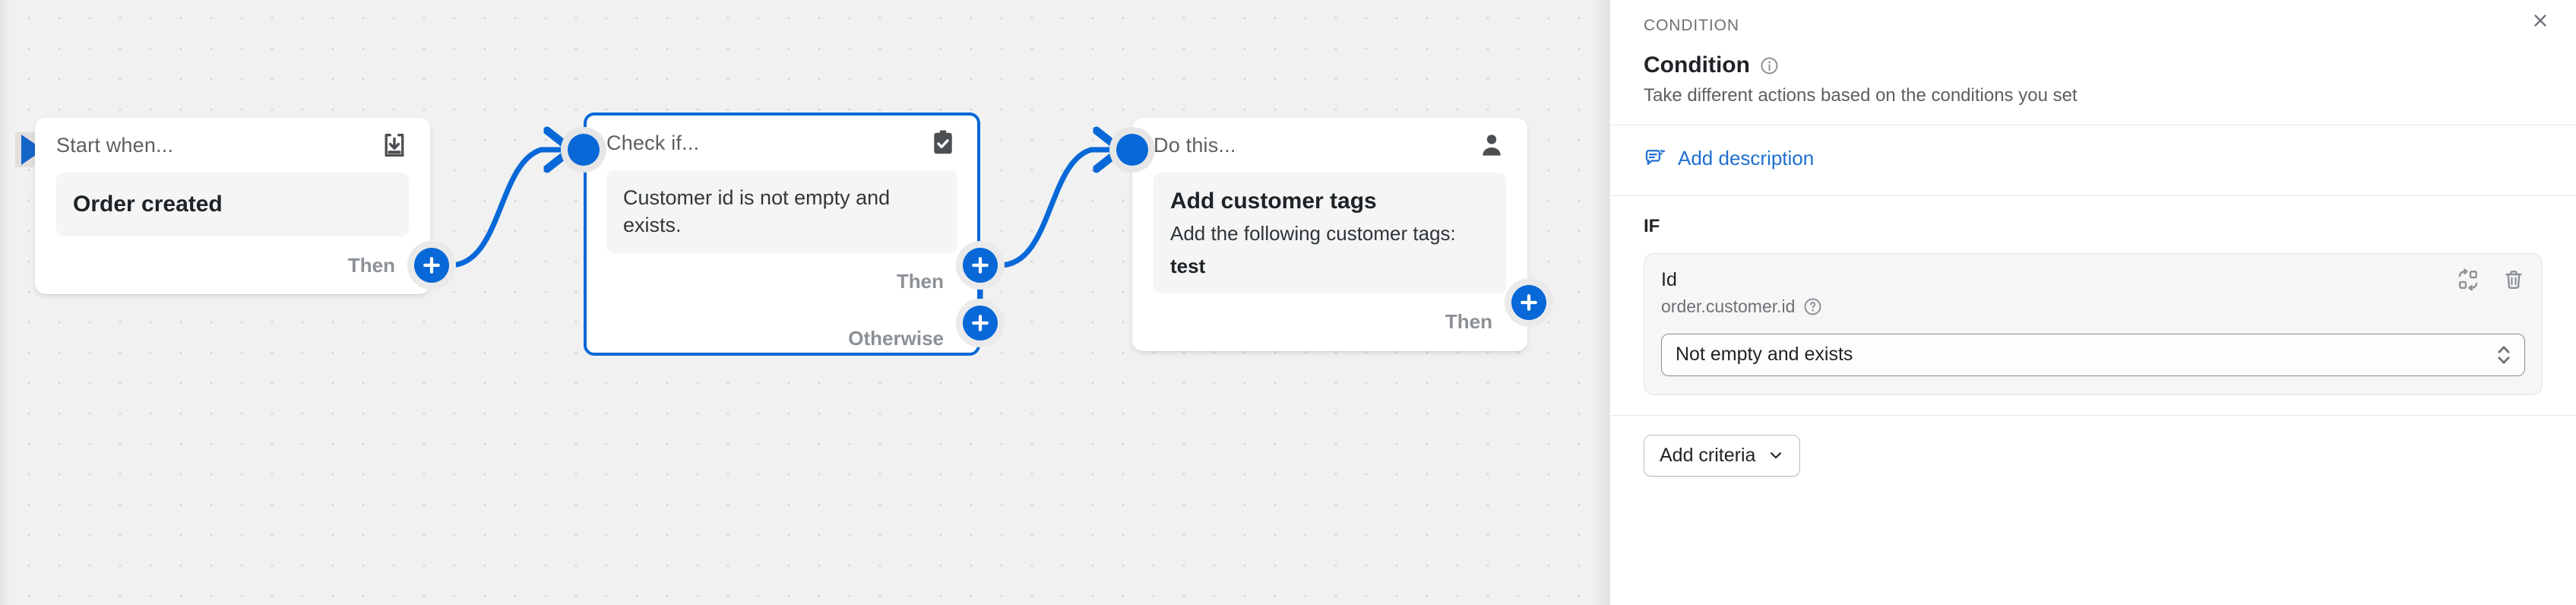 This screenshot has width=2576, height=605. I want to click on clipboard-check-icon, so click(943, 142).